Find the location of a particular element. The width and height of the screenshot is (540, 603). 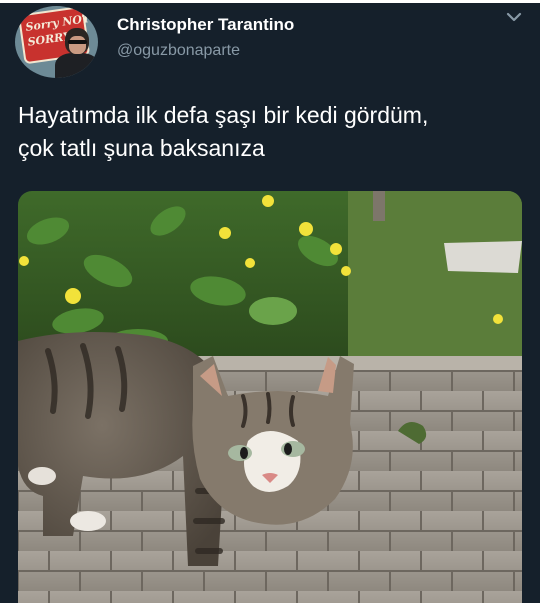

avatar-person-face is located at coordinates (77, 45).